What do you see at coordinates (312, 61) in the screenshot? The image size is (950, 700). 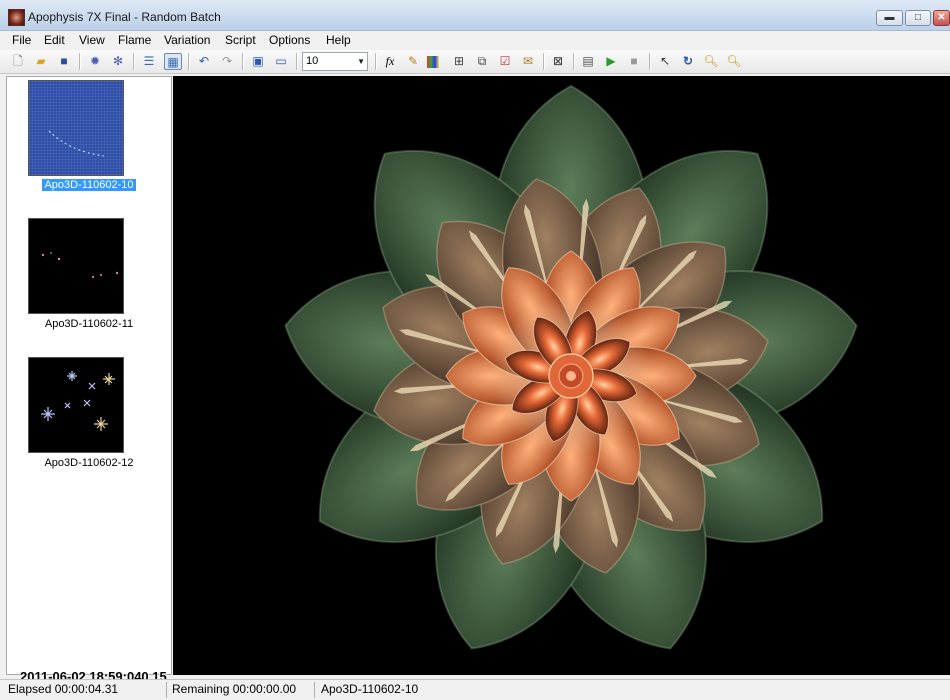 I see `quality-value: 10` at bounding box center [312, 61].